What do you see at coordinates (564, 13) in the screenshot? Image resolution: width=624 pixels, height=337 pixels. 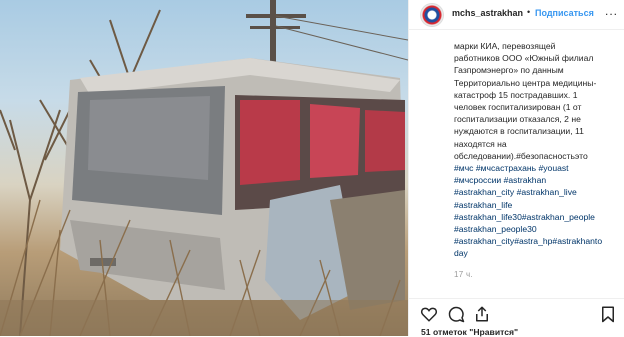 I see `follow-button: Подписаться` at bounding box center [564, 13].